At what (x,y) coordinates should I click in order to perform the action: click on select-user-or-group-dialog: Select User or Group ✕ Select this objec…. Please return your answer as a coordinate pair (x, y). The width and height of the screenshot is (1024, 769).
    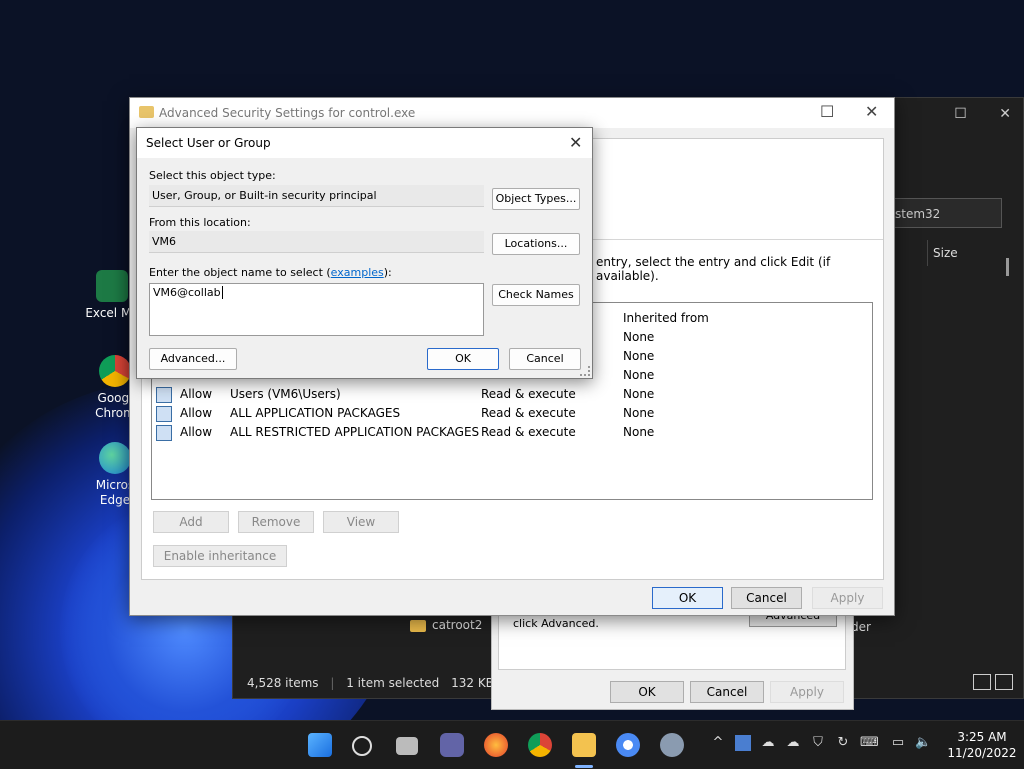
    Looking at the image, I should click on (364, 253).